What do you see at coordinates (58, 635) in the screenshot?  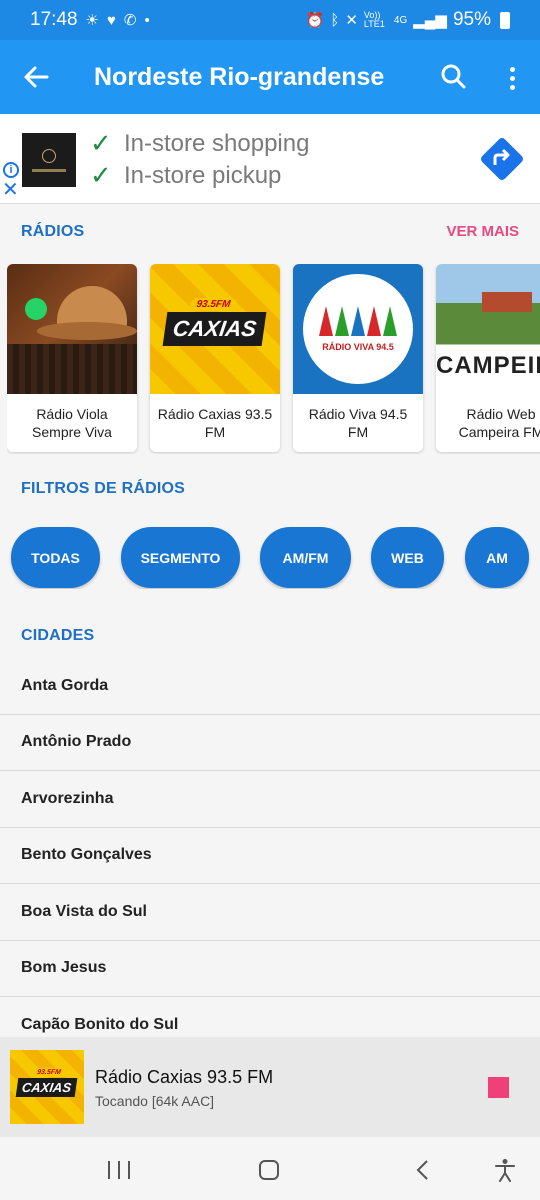 I see `cities-section-title: CIDADES` at bounding box center [58, 635].